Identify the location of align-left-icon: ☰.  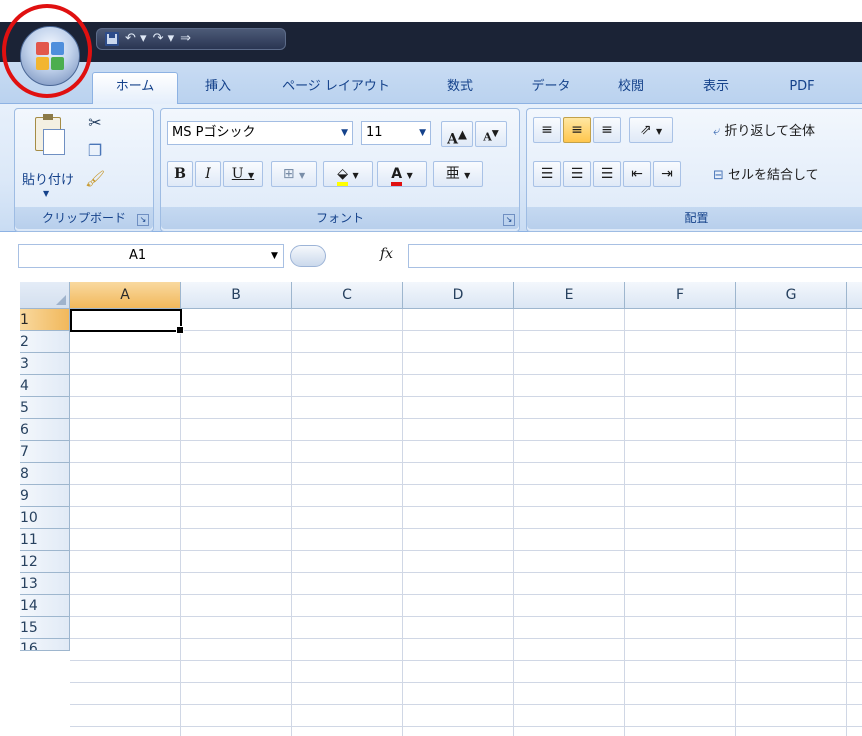
(547, 174).